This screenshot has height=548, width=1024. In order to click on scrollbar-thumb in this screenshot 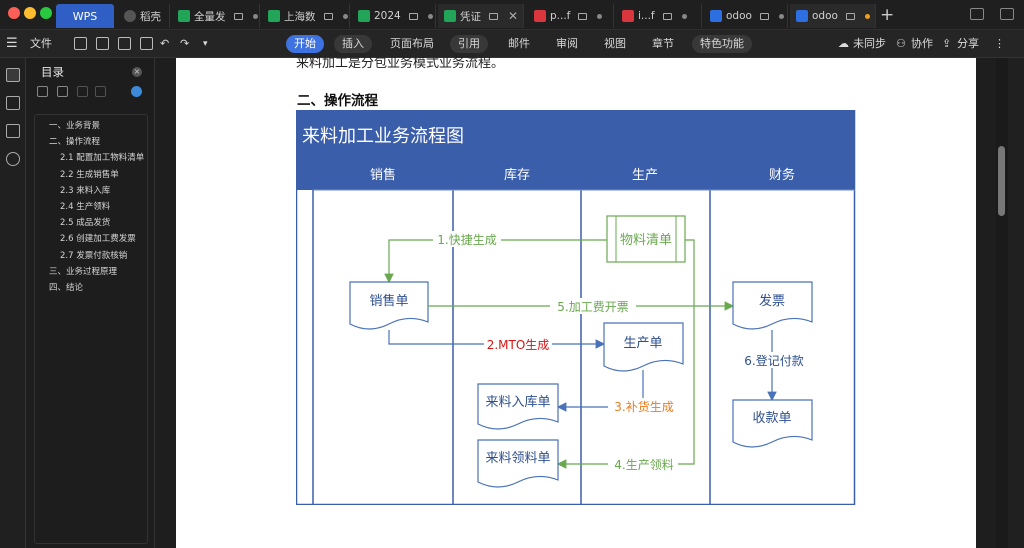, I will do `click(1001, 181)`.